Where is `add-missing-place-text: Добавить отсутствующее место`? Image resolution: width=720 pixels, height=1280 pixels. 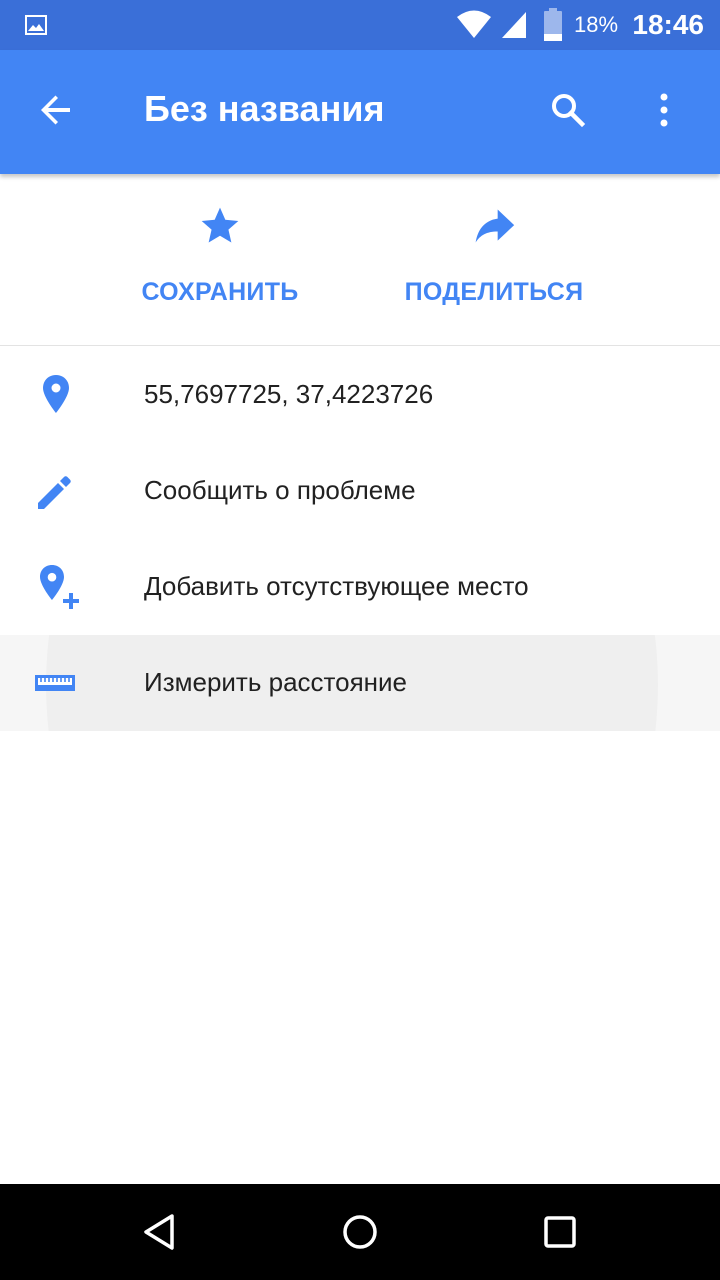
add-missing-place-text: Добавить отсутствующее место is located at coordinates (336, 586).